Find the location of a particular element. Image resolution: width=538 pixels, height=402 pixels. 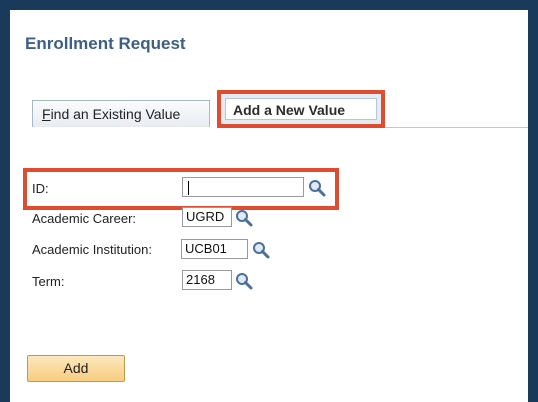

institution-lookup-icon is located at coordinates (261, 250).